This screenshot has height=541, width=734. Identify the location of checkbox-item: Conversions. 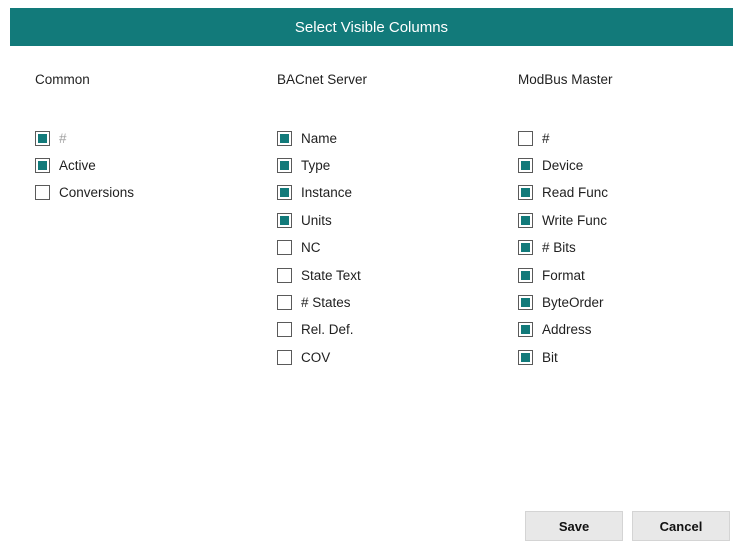
(84, 193).